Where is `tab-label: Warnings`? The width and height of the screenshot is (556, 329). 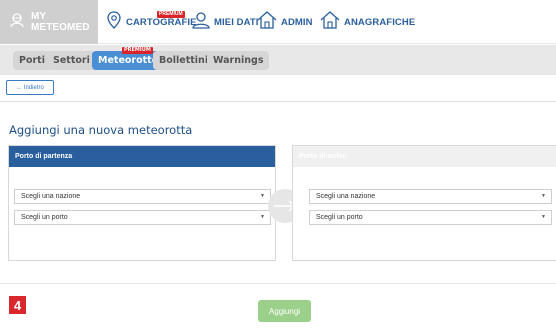 tab-label: Warnings is located at coordinates (238, 60).